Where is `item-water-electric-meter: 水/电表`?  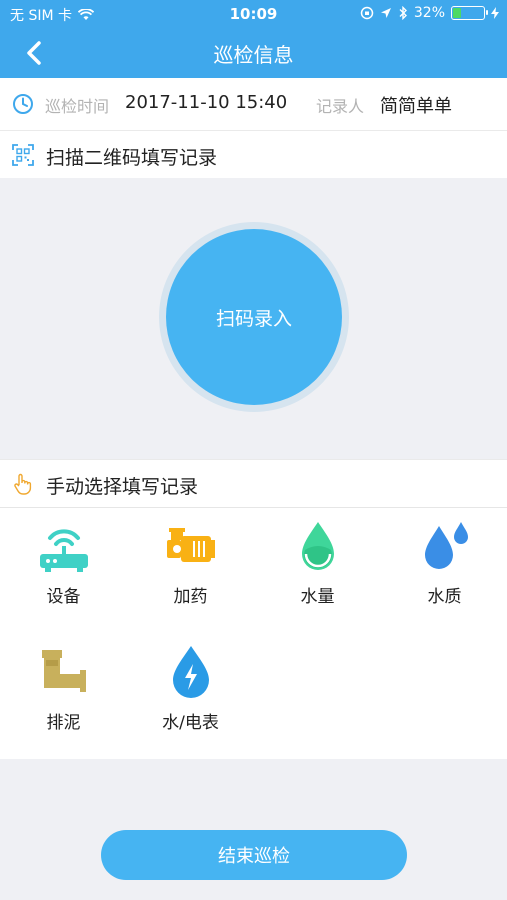
item-water-electric-meter: 水/电表 is located at coordinates (190, 694).